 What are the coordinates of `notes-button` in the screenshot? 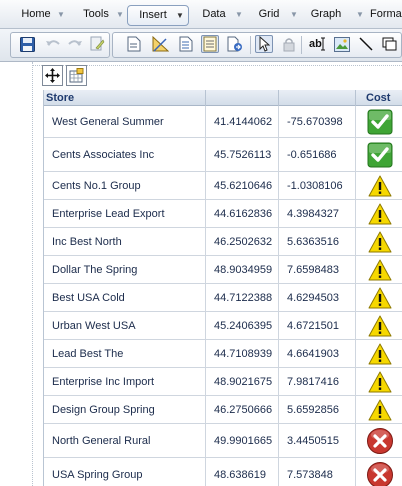 It's located at (210, 44).